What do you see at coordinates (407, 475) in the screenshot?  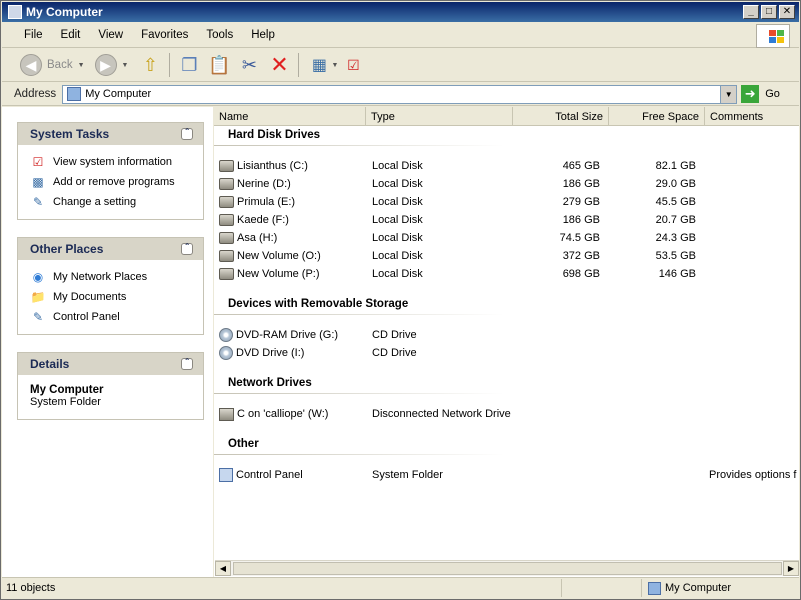 I see `item-type: System Folder` at bounding box center [407, 475].